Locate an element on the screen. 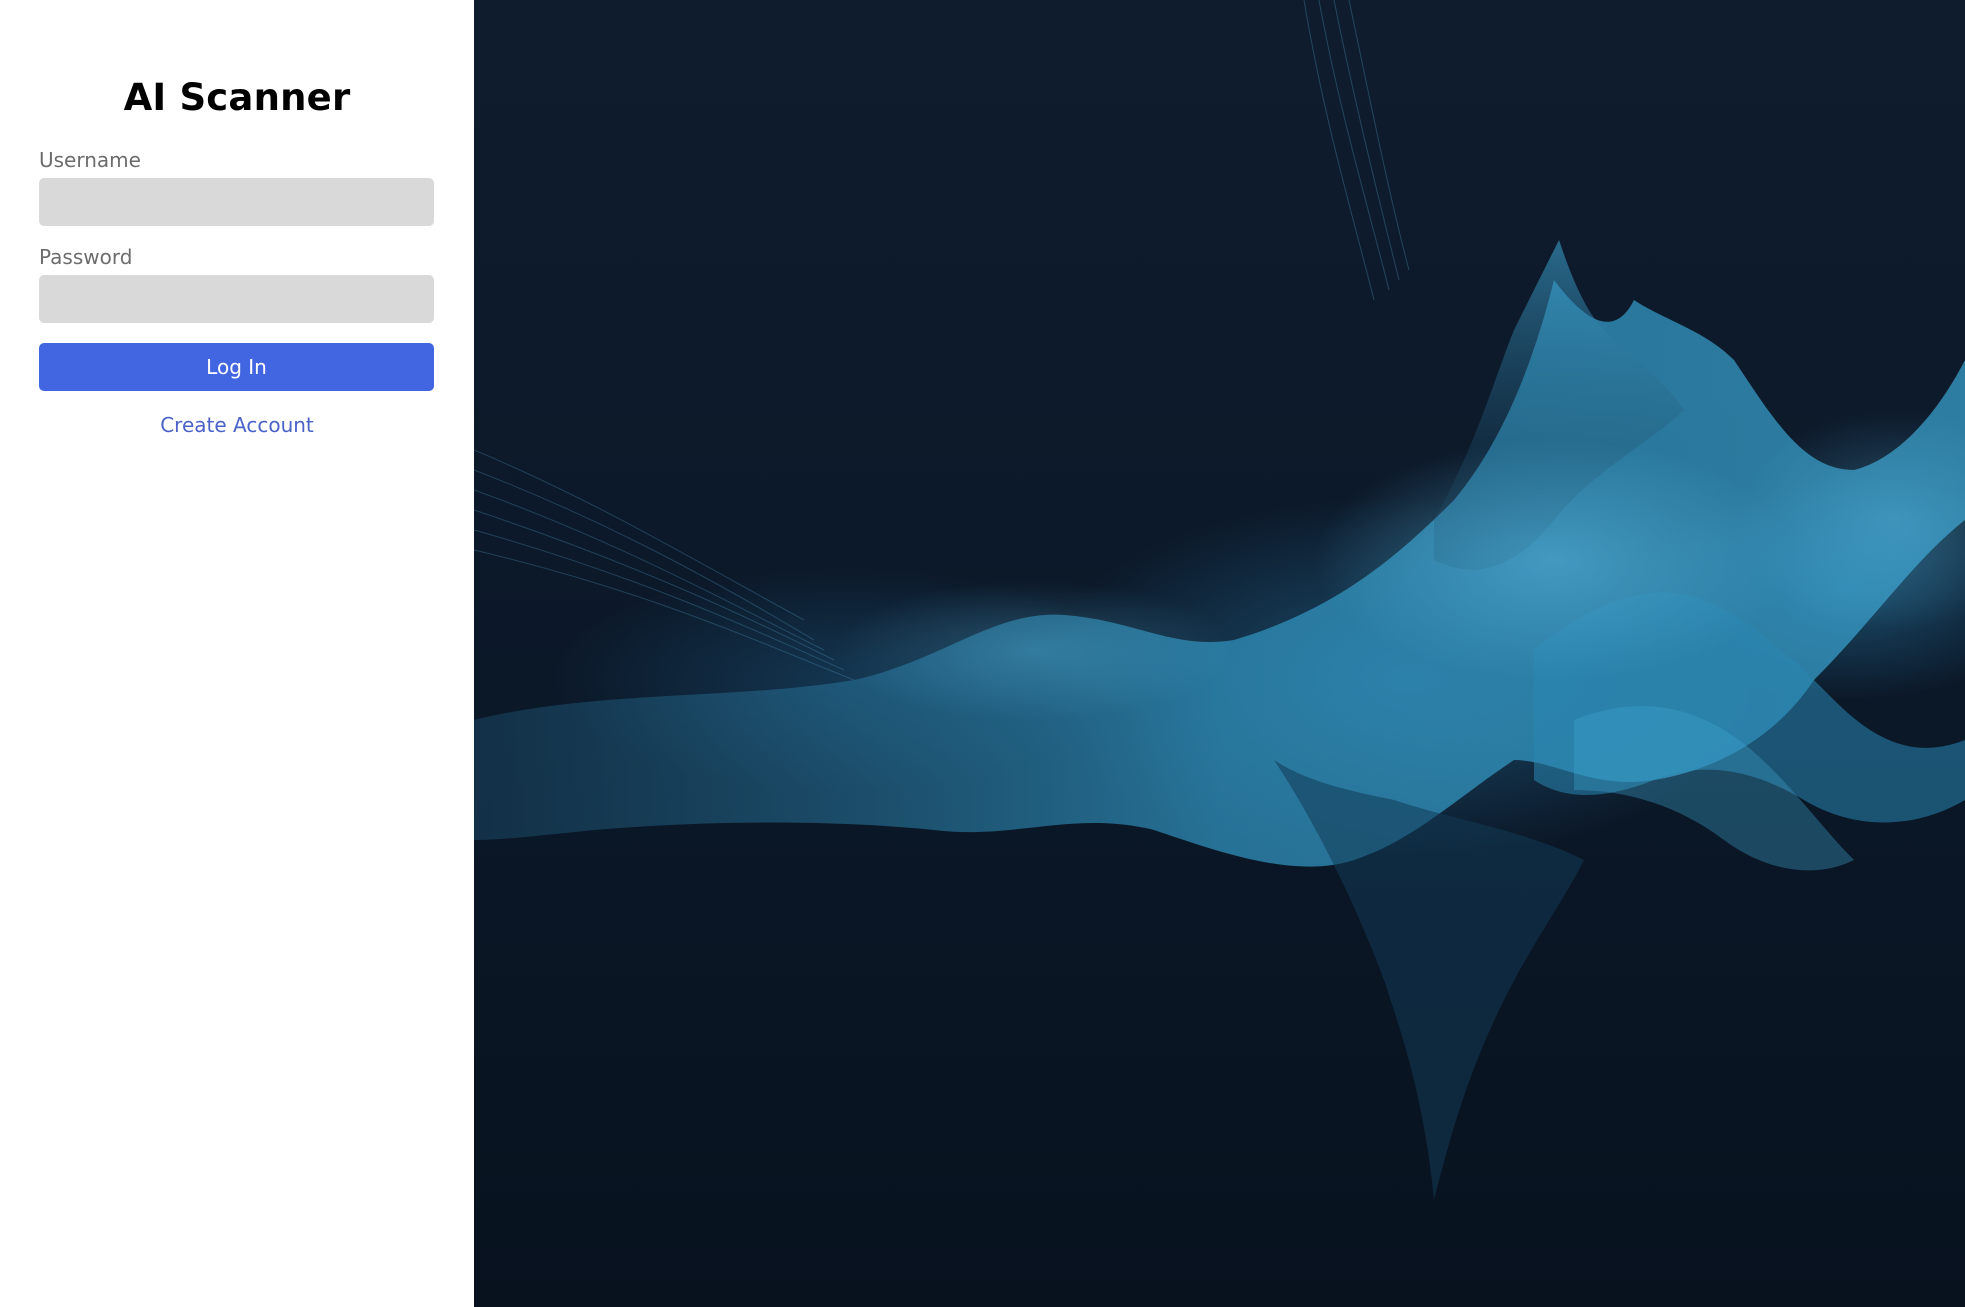  create-account-link: Create Account is located at coordinates (237, 425).